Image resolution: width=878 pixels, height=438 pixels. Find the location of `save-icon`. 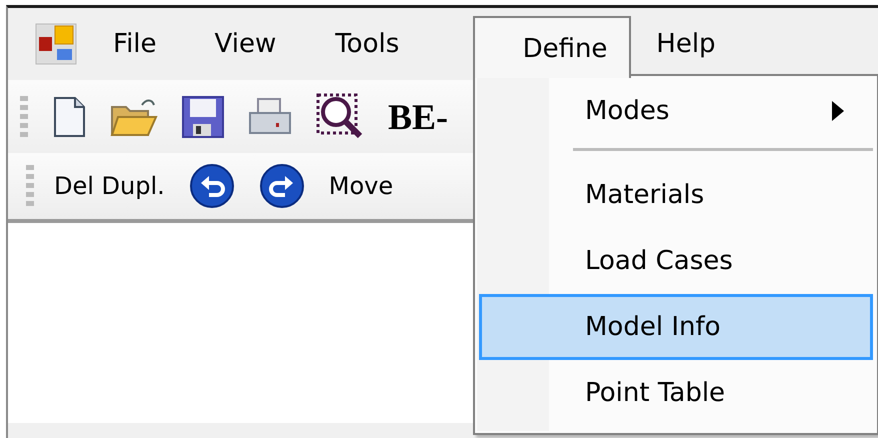

save-icon is located at coordinates (203, 117).